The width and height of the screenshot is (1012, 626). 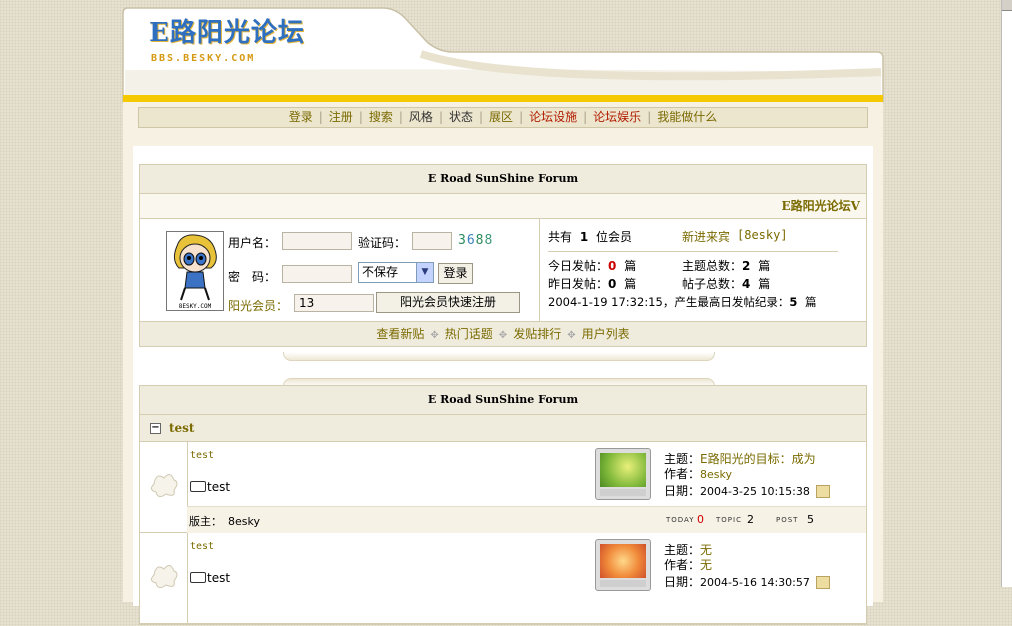 What do you see at coordinates (227, 33) in the screenshot?
I see `site-logo: E路阳光论坛` at bounding box center [227, 33].